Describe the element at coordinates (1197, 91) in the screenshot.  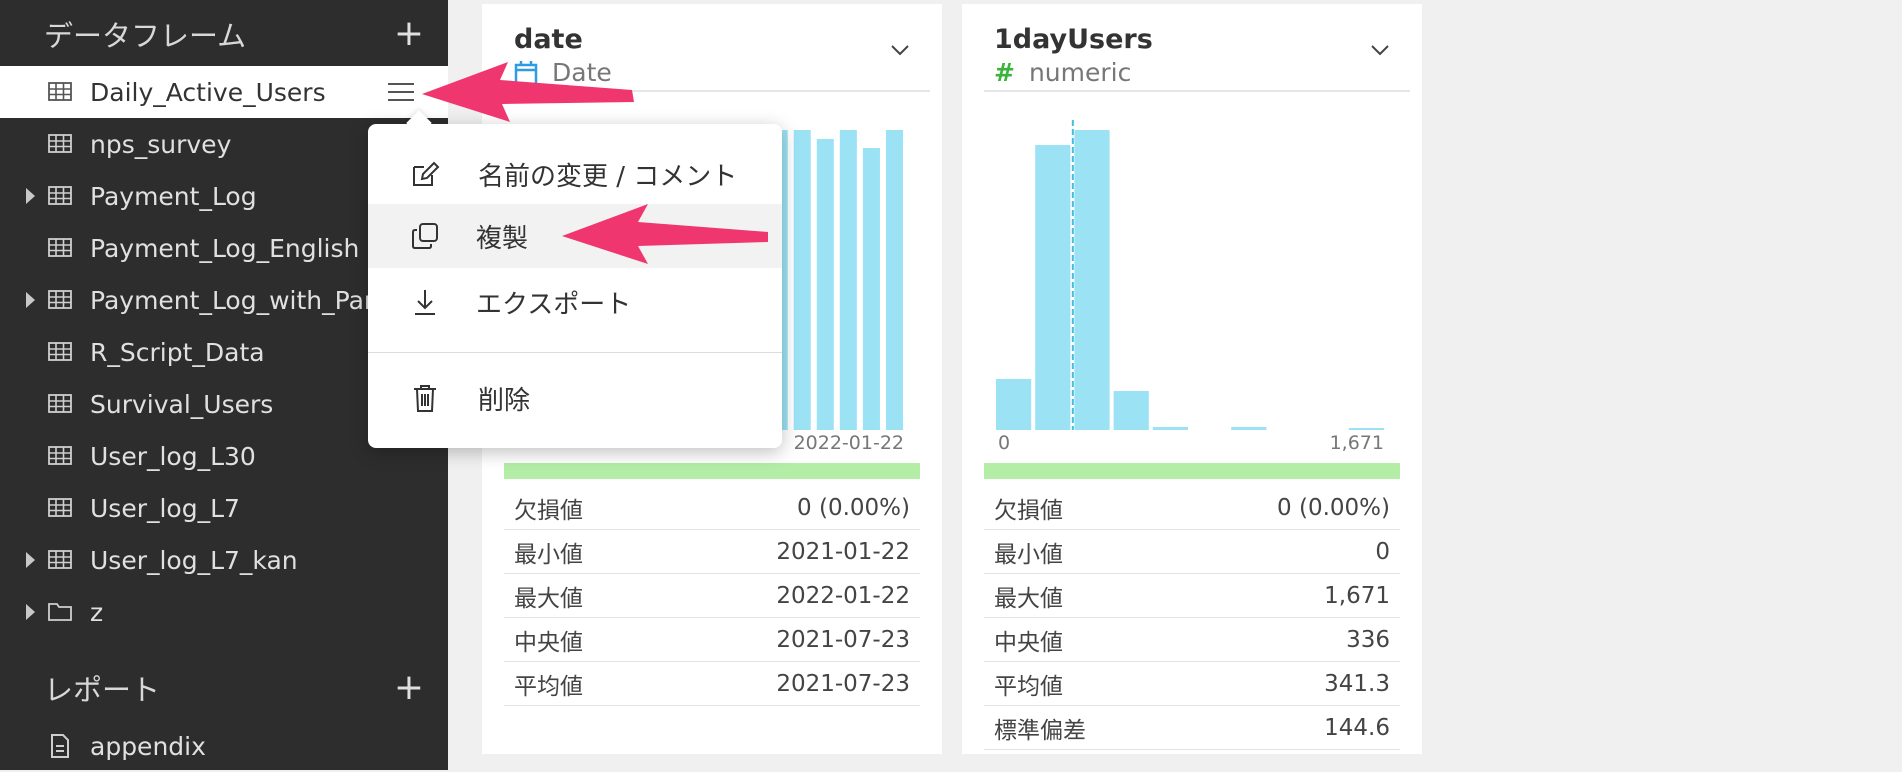
I see `column-header-divider` at that location.